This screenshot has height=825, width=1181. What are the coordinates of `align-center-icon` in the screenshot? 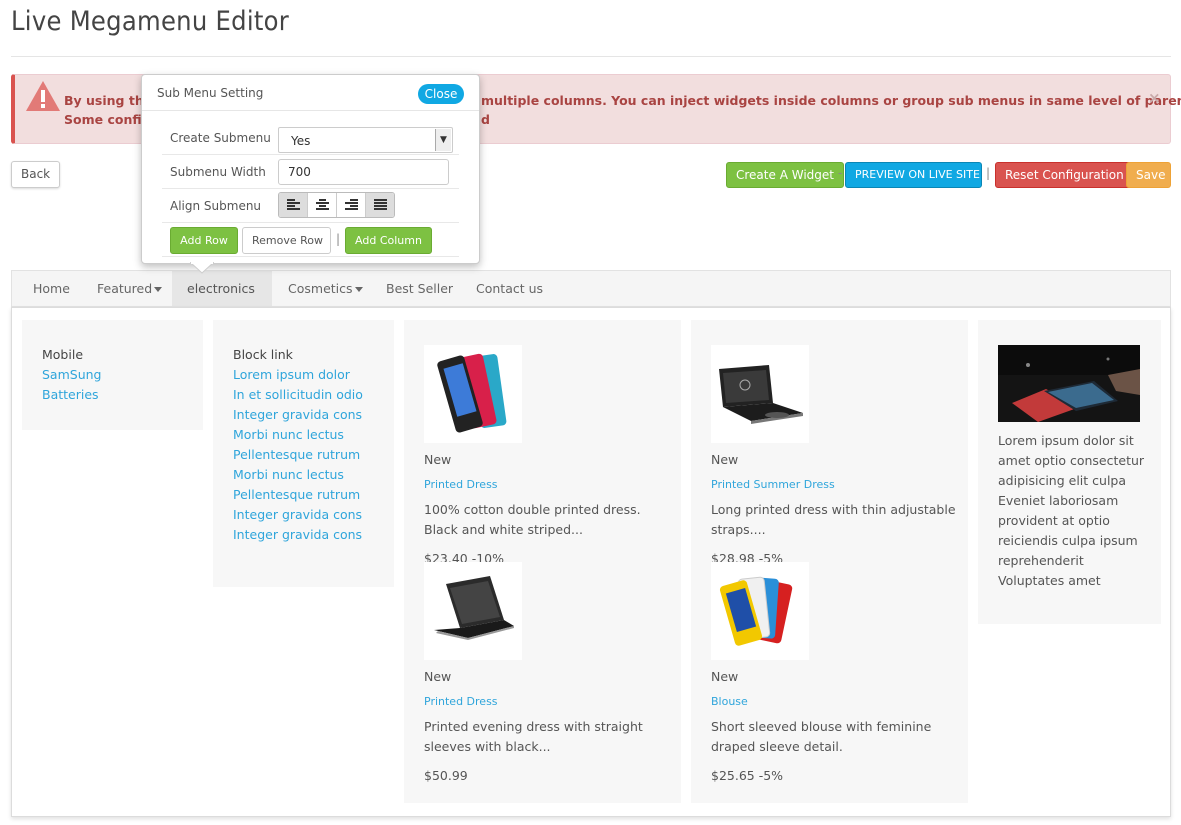 It's located at (322, 204).